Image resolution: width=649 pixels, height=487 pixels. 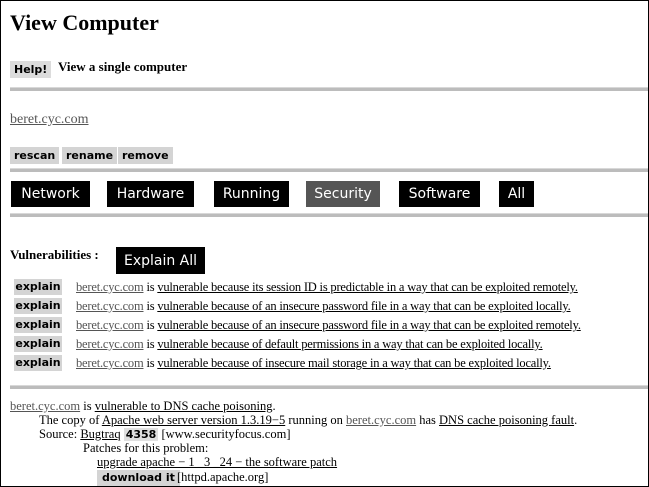 I want to click on fault-link: DNS cache poisoning fault, so click(x=506, y=420).